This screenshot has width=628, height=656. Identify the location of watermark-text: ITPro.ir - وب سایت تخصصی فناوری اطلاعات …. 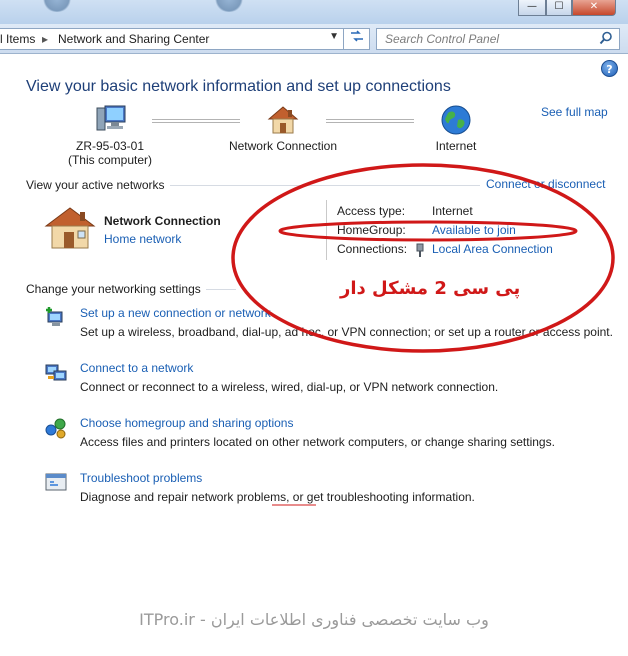
(314, 619).